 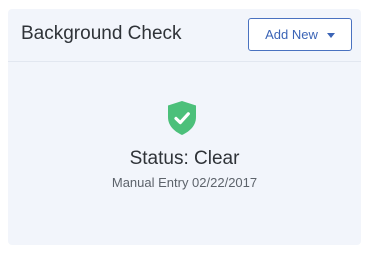 What do you see at coordinates (184, 158) in the screenshot?
I see `status-text: Status: Clear` at bounding box center [184, 158].